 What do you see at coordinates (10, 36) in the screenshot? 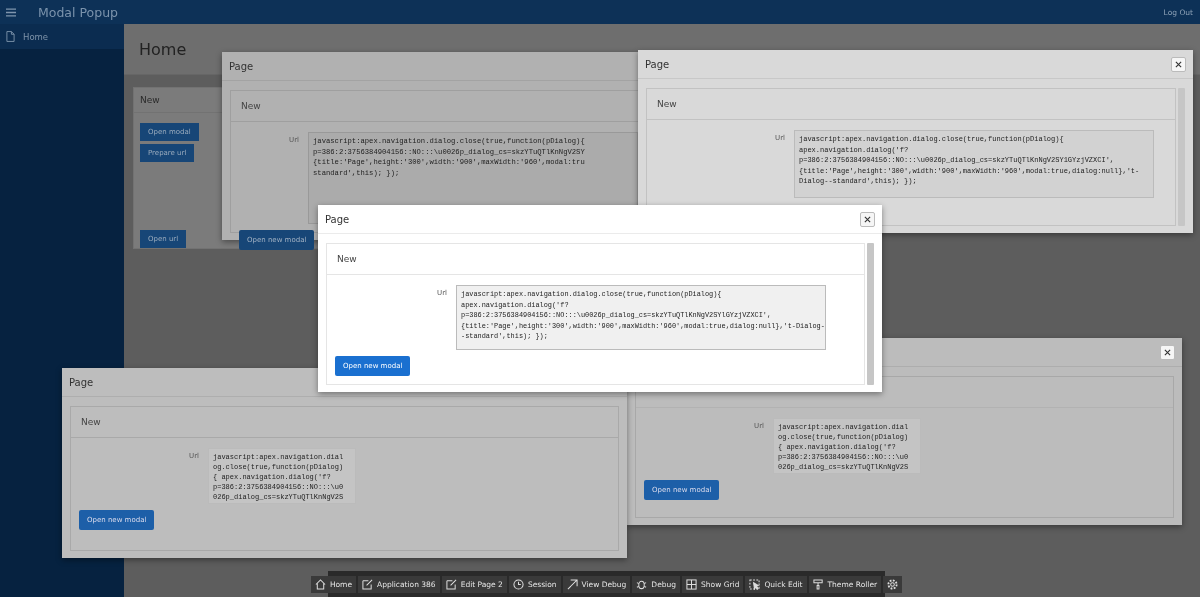
I see `page-icon` at bounding box center [10, 36].